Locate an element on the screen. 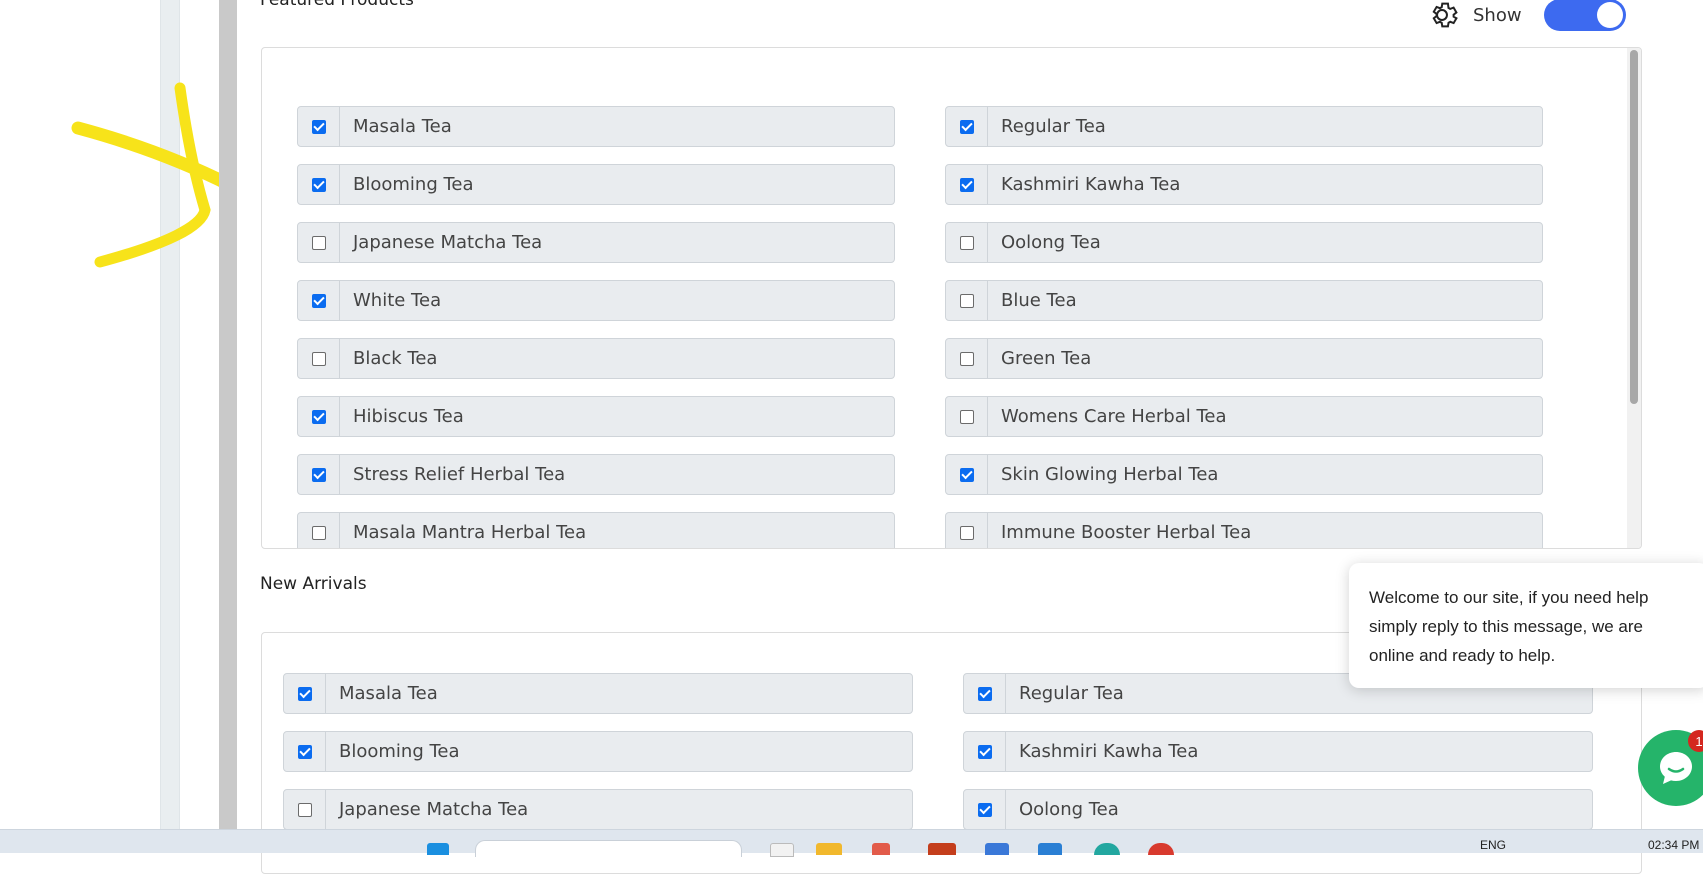 This screenshot has width=1703, height=874. product-option-blue-tea: Blue Tea is located at coordinates (1244, 300).